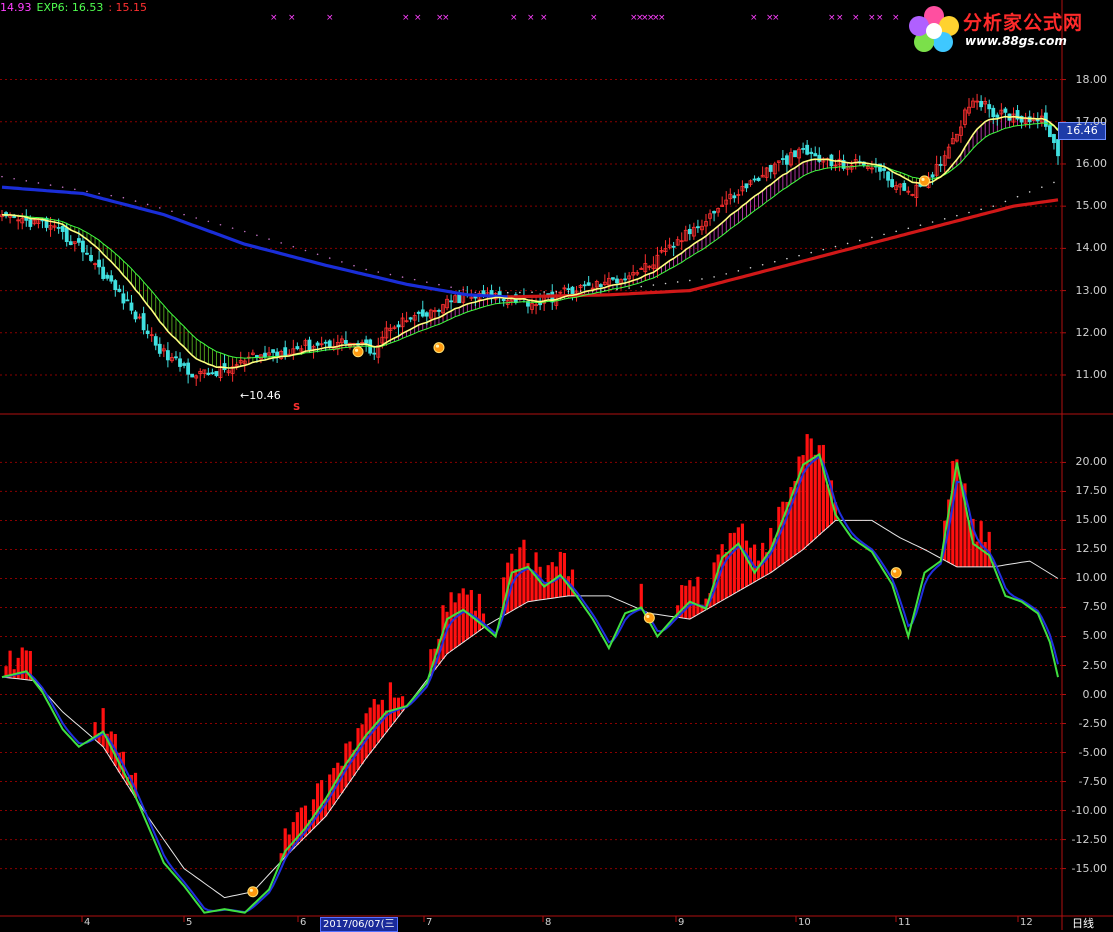 The image size is (1113, 932). Describe the element at coordinates (439, 348) in the screenshot. I see `price-signal-dot` at that location.